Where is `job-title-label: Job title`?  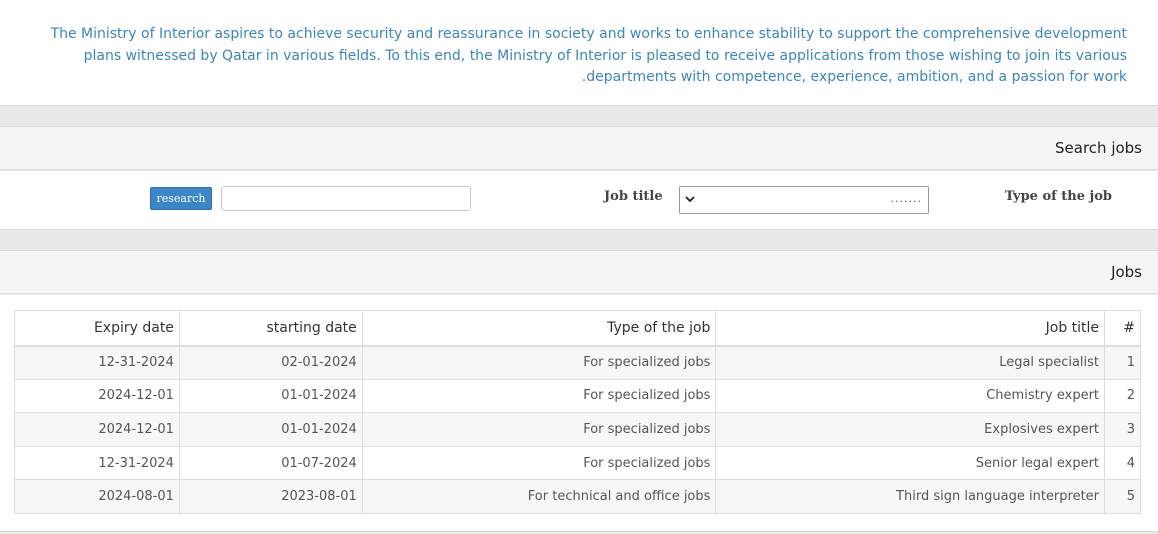 job-title-label: Job title is located at coordinates (633, 196).